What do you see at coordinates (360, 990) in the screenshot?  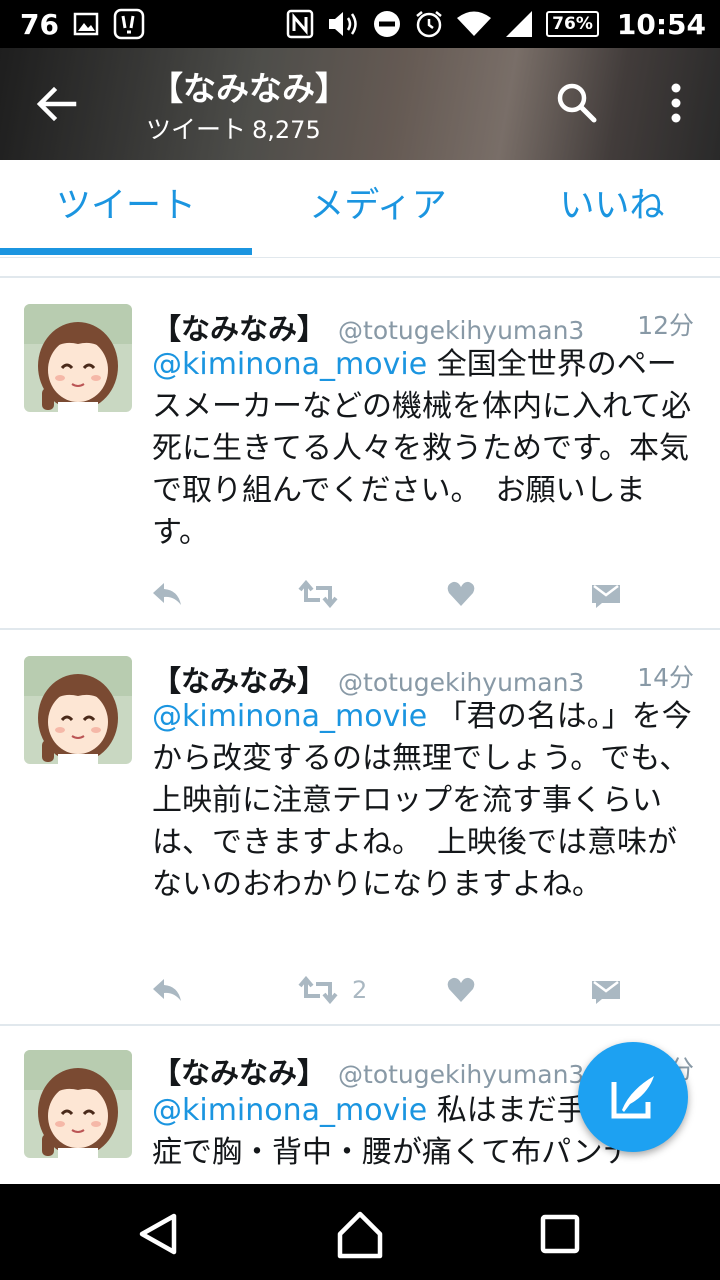 I see `retweet-count: 2` at bounding box center [360, 990].